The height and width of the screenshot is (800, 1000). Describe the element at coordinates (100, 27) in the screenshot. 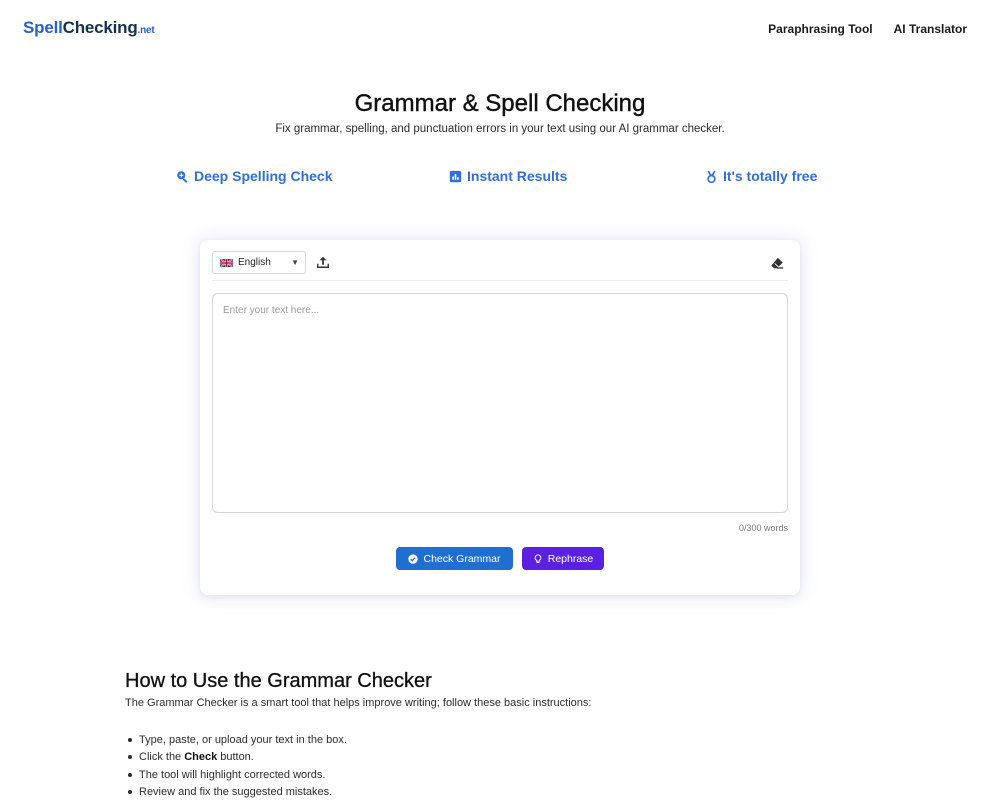

I see `logo-part-checking: Checking` at that location.